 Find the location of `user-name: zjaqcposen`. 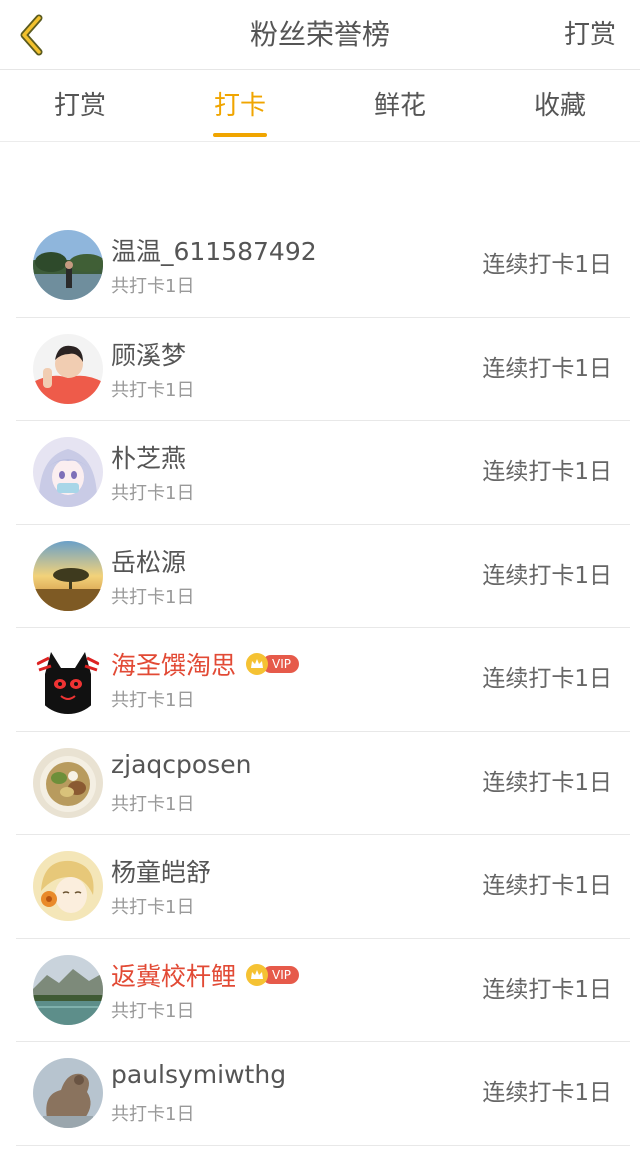

user-name: zjaqcposen is located at coordinates (181, 764).